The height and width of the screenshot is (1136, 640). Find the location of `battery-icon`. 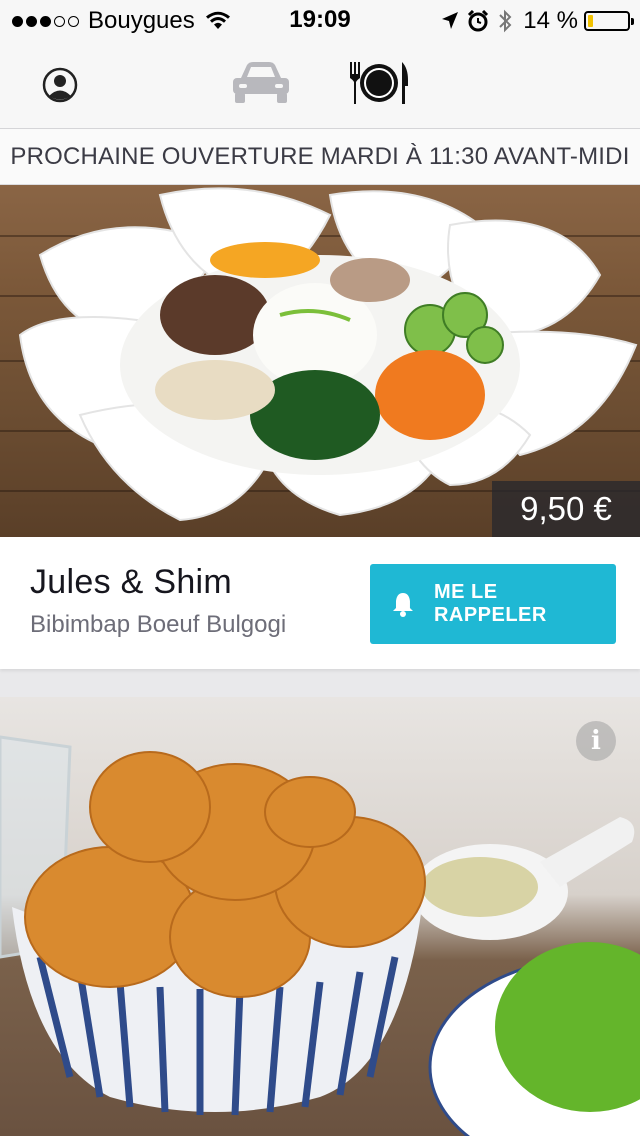

battery-icon is located at coordinates (609, 21).